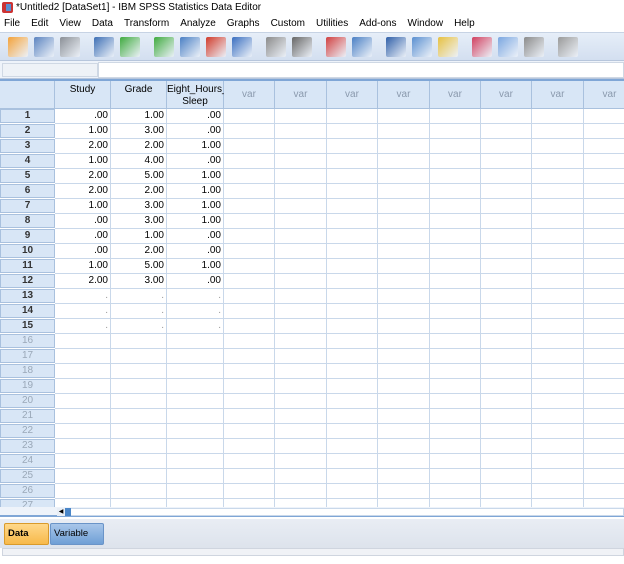 The height and width of the screenshot is (564, 624). Describe the element at coordinates (379, 23) in the screenshot. I see `menu-addons: Add-ons` at that location.